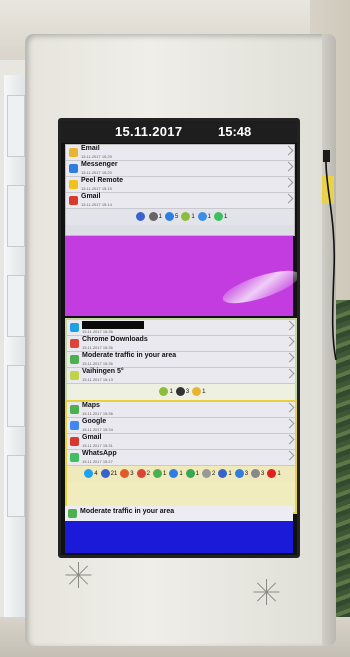 This screenshot has width=350, height=657. What do you see at coordinates (97, 429) in the screenshot?
I see `notification-timestamp: 15.11.2017 15:34` at bounding box center [97, 429].